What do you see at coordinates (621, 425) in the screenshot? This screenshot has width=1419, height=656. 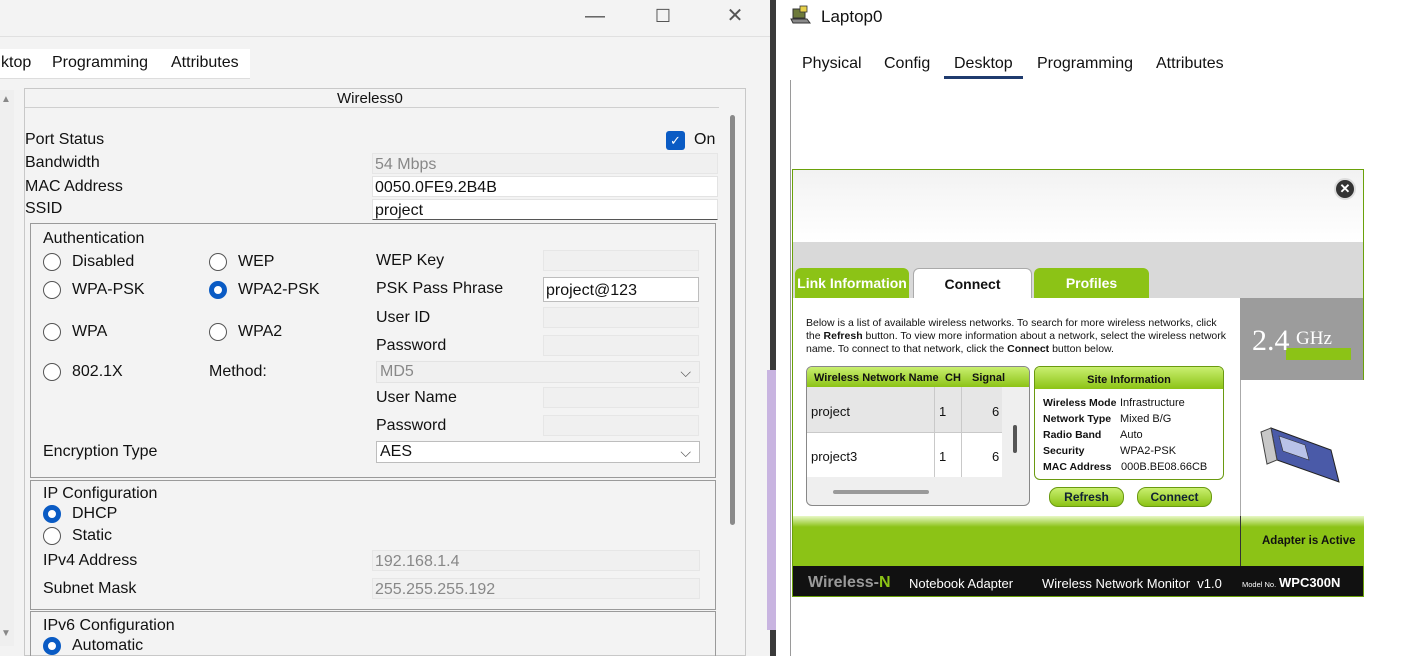 I see `password2-field` at bounding box center [621, 425].